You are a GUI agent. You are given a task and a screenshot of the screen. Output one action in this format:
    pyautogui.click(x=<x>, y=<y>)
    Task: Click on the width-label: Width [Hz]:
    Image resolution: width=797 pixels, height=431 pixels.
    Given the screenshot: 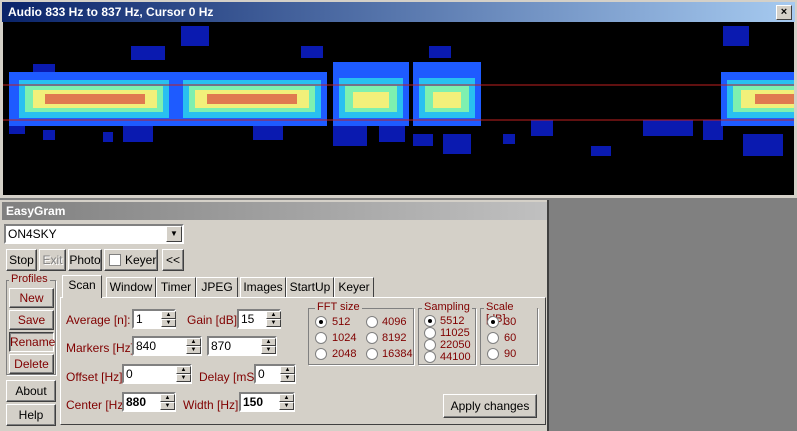 What is the action you would take?
    pyautogui.click(x=212, y=405)
    